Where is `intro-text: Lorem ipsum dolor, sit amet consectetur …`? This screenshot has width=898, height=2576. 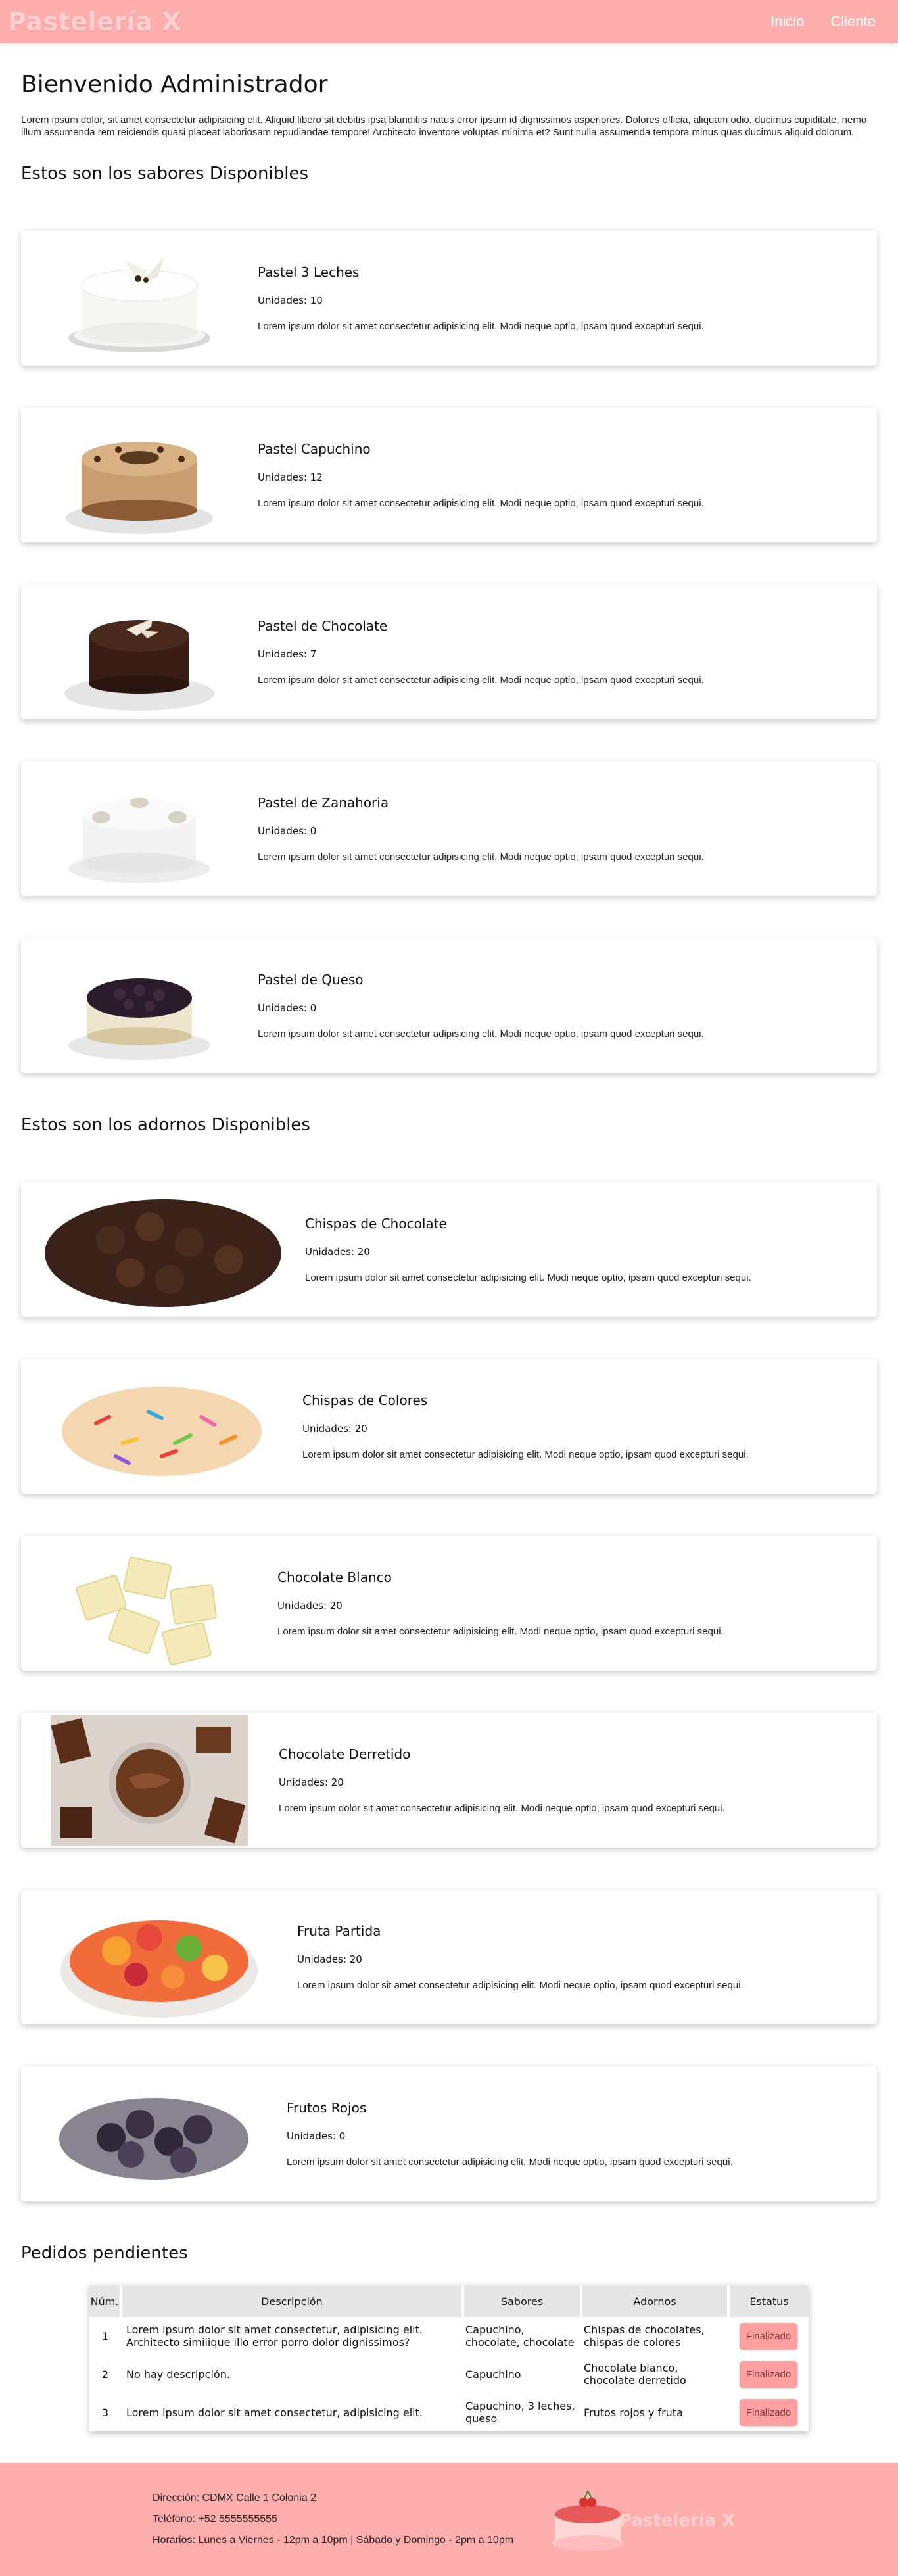 intro-text: Lorem ipsum dolor, sit amet consectetur … is located at coordinates (444, 126).